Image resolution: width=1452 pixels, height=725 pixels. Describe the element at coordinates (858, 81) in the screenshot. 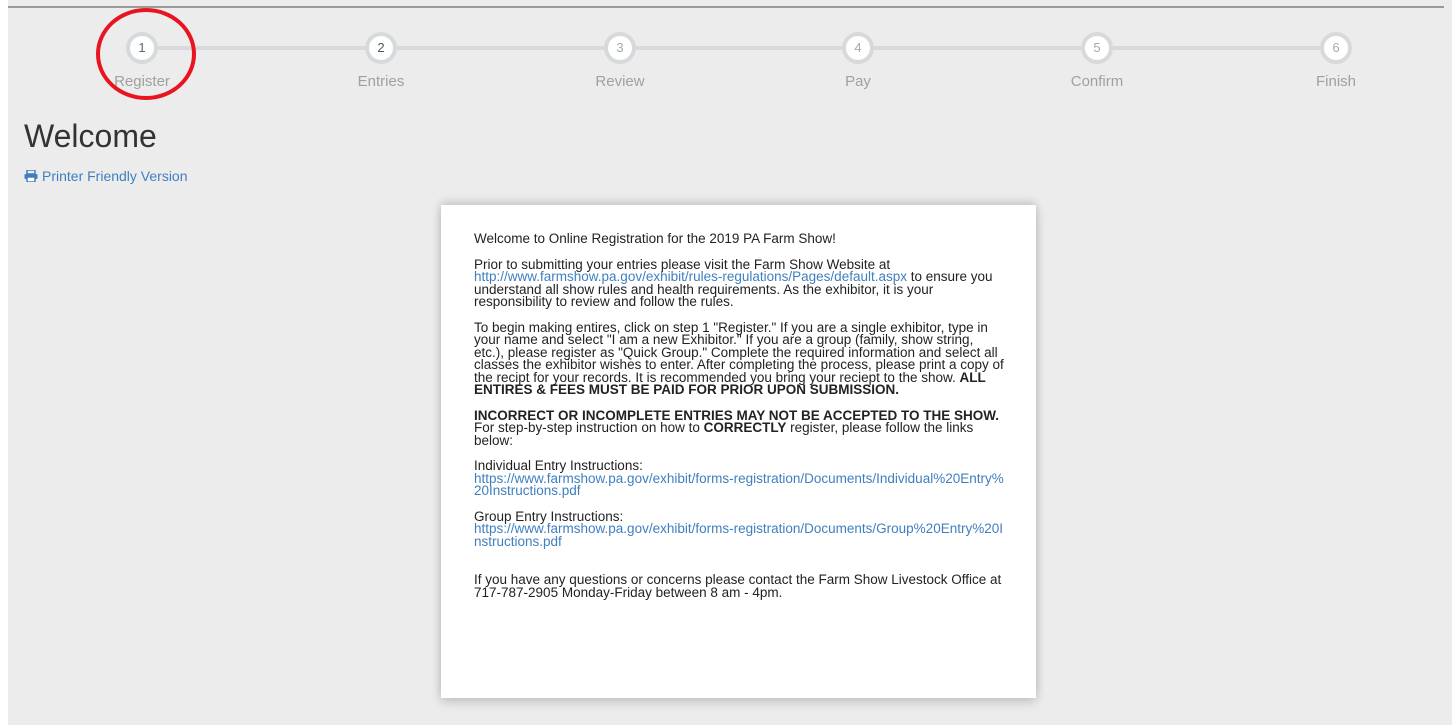

I see `step-label: Pay` at that location.